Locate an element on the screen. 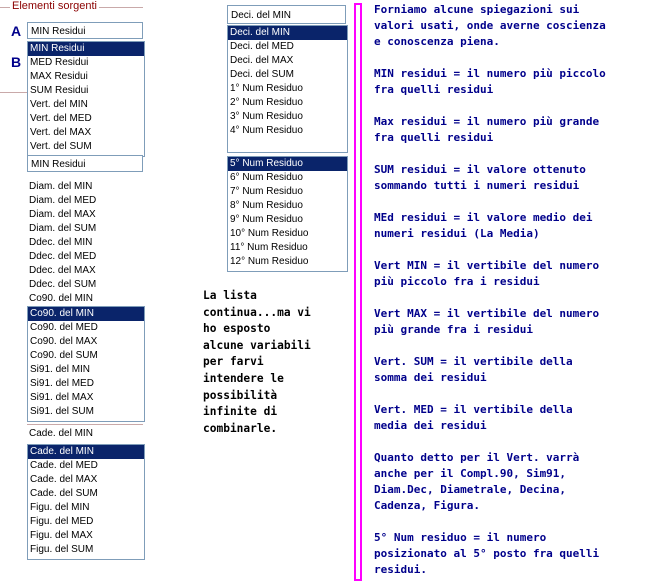 This screenshot has height=586, width=668. list-item: Diam. del MIN is located at coordinates (85, 187).